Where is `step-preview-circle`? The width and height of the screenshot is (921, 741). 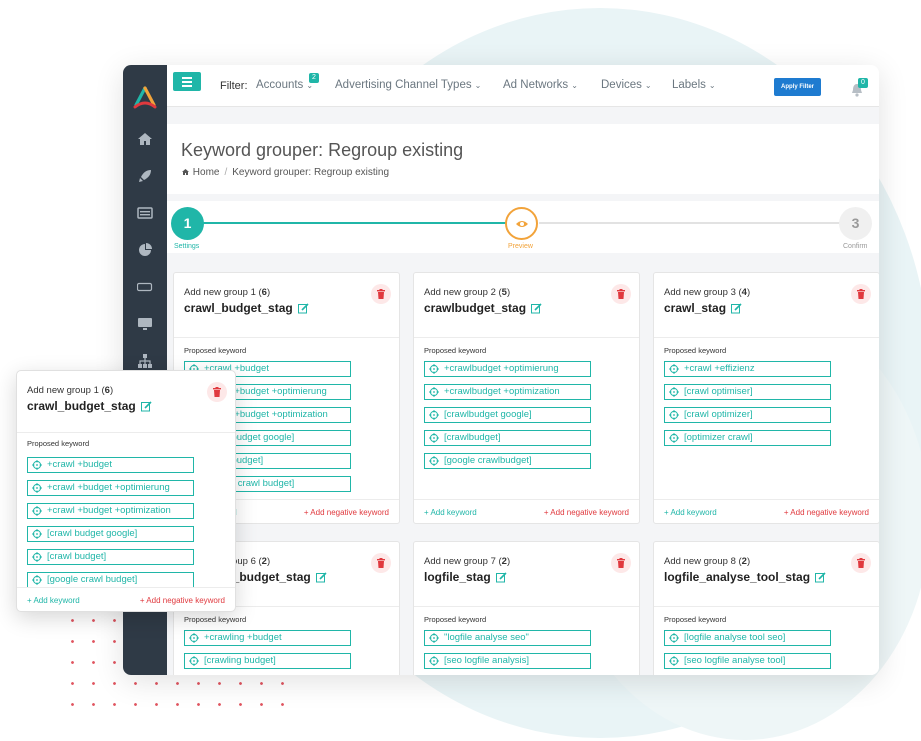 step-preview-circle is located at coordinates (521, 223).